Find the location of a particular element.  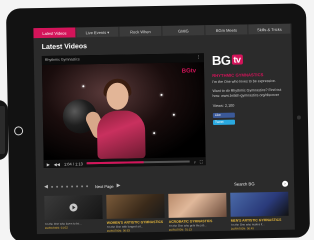

skip-back-icon: ◀◀ is located at coordinates (57, 163).